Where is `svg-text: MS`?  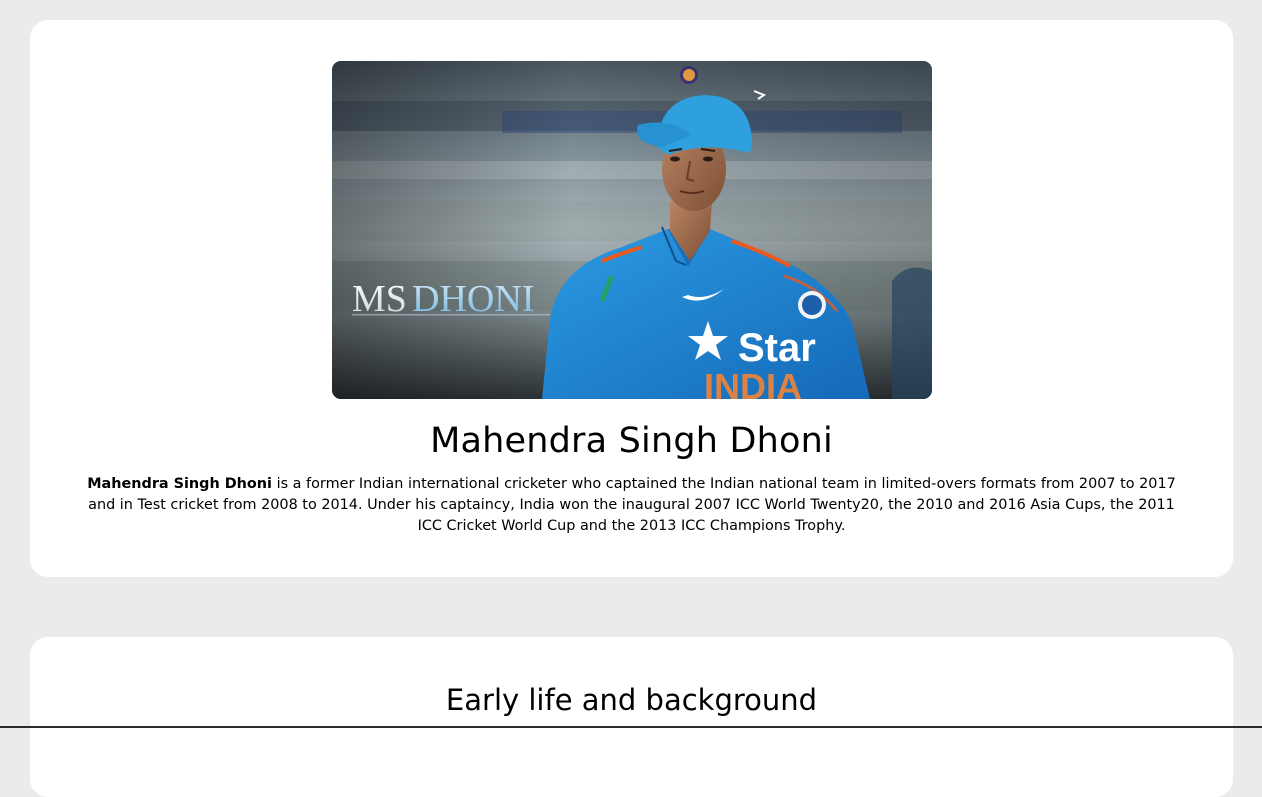
svg-text: MS is located at coordinates (379, 299).